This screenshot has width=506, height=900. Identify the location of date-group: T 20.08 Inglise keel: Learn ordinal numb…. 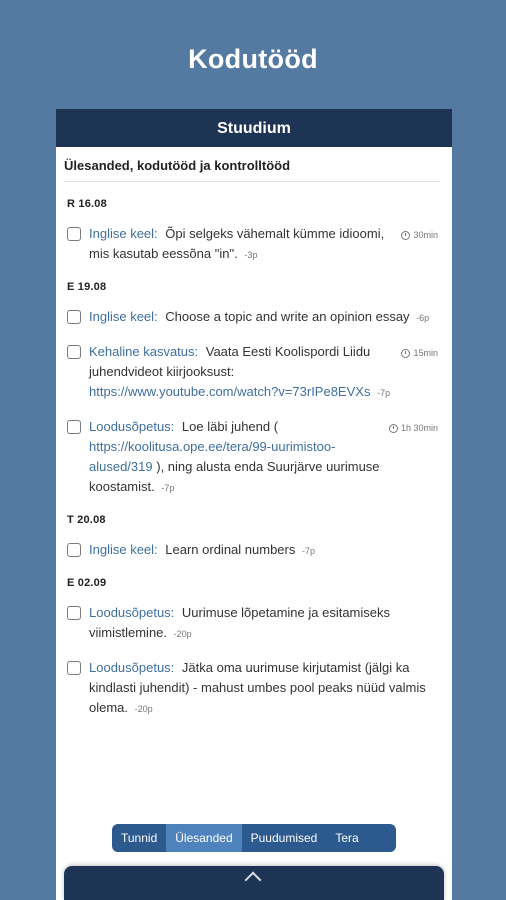
(254, 537).